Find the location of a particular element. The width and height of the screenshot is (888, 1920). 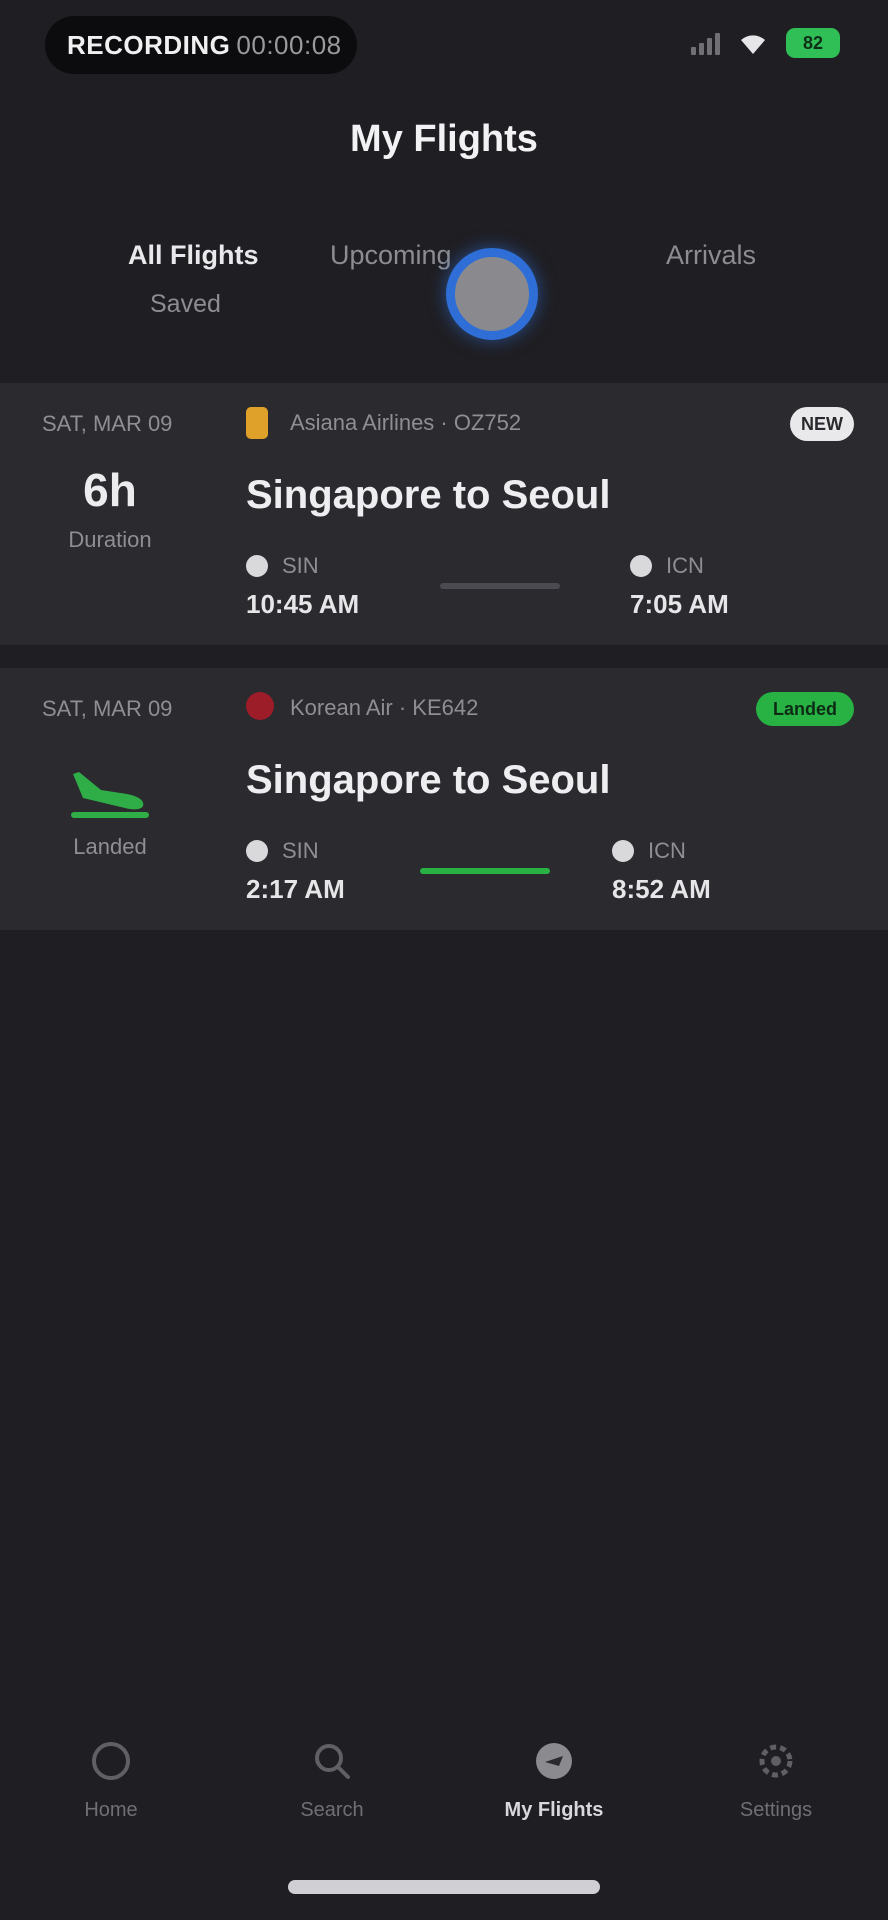

status-badge: NEW is located at coordinates (822, 424).